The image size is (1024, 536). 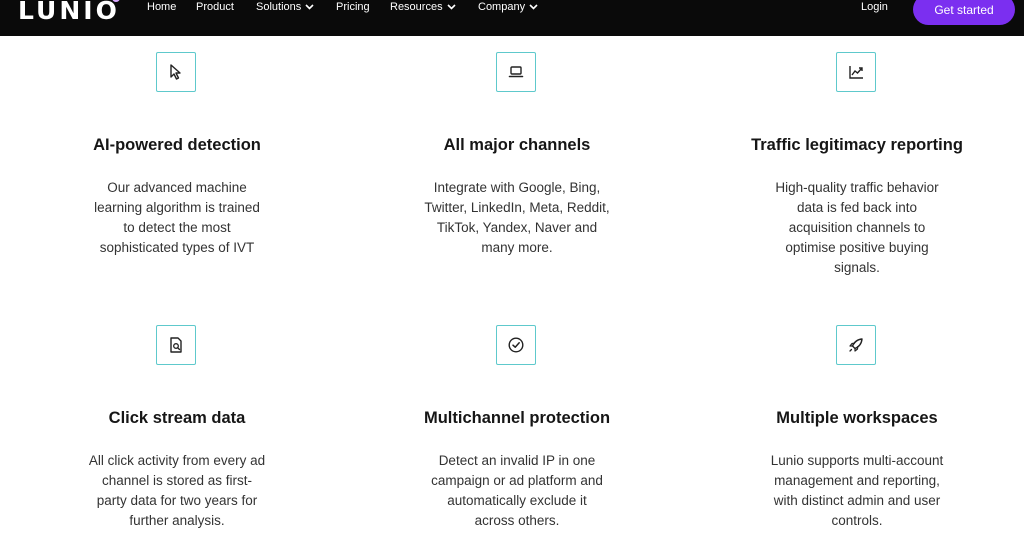 I want to click on nav-resources-dropdown: Resources, so click(x=423, y=7).